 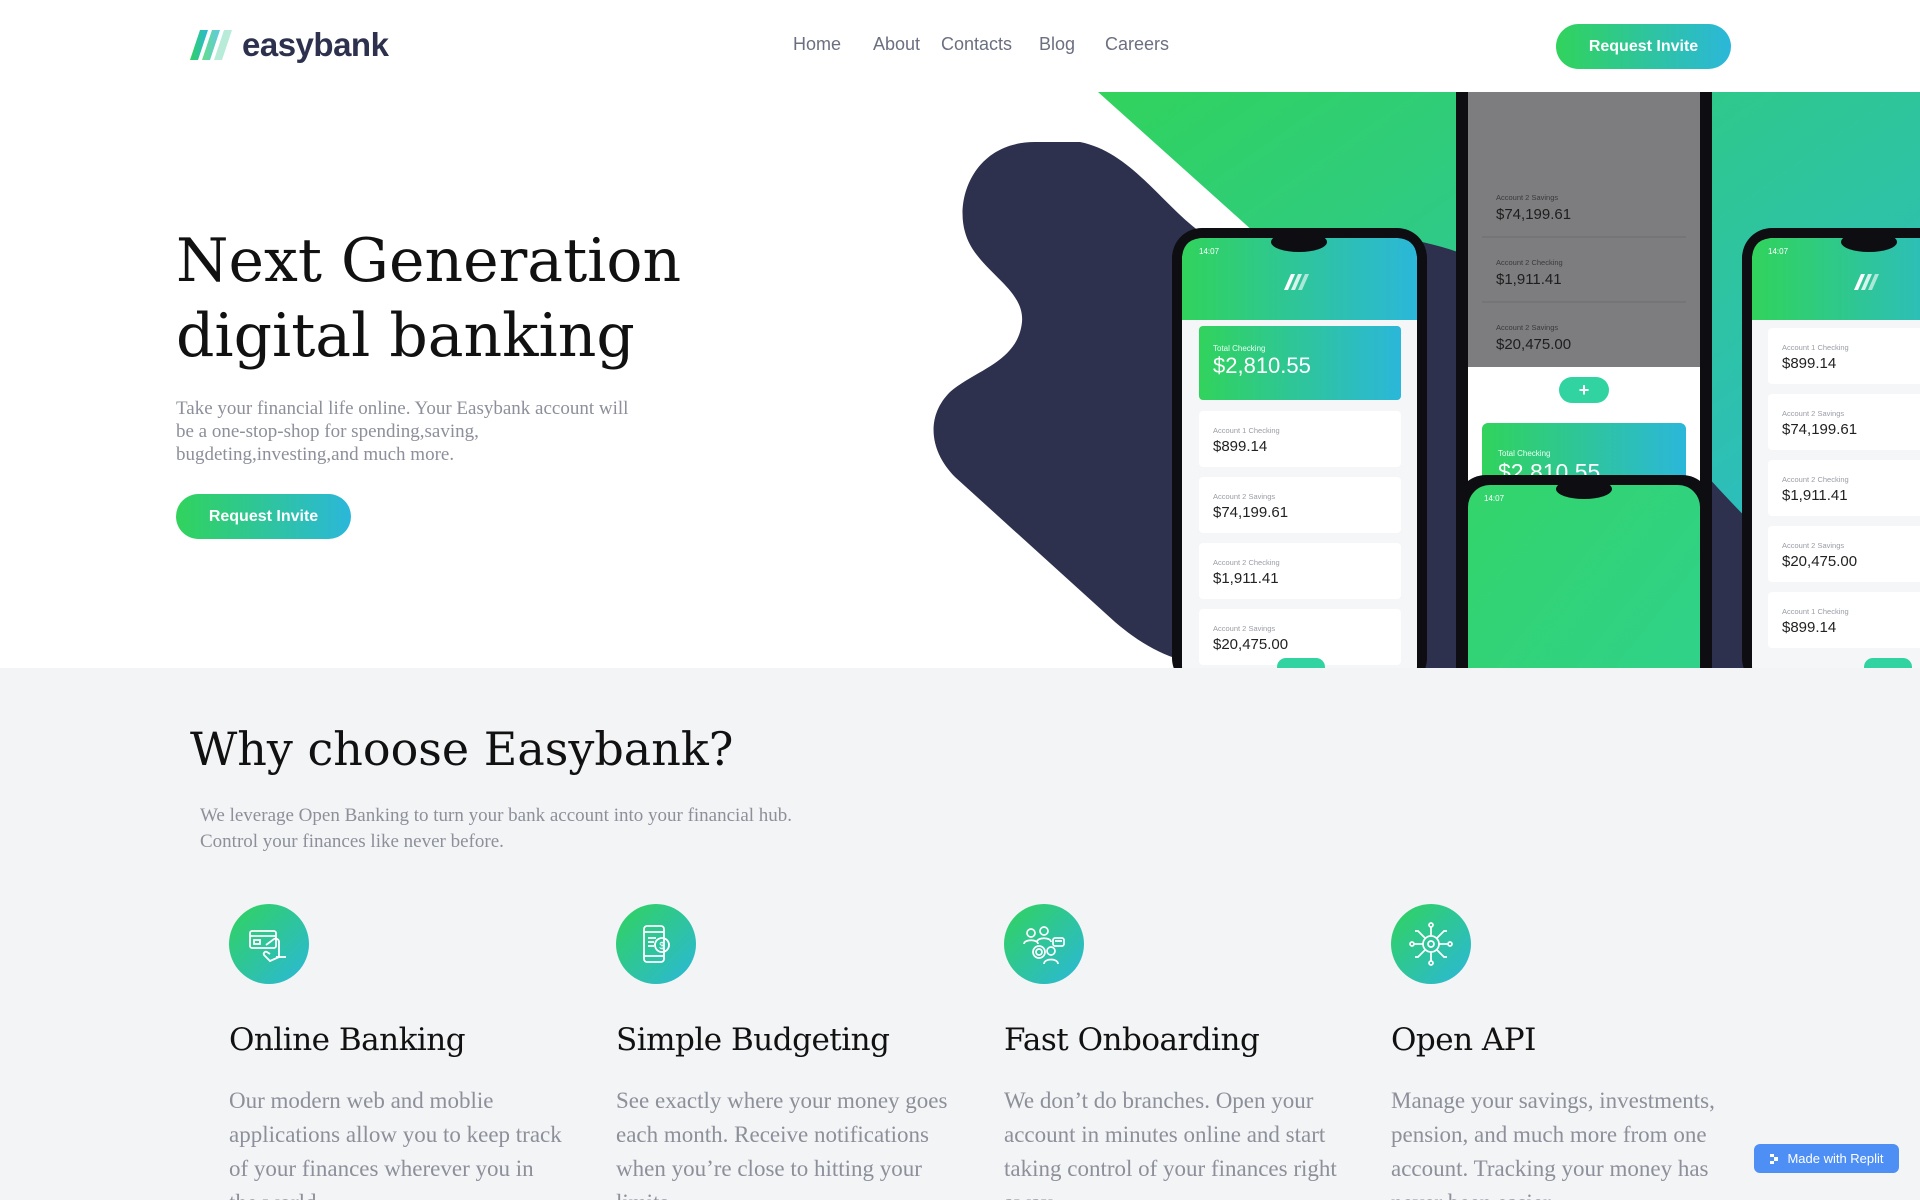 I want to click on api-icon, so click(x=1431, y=944).